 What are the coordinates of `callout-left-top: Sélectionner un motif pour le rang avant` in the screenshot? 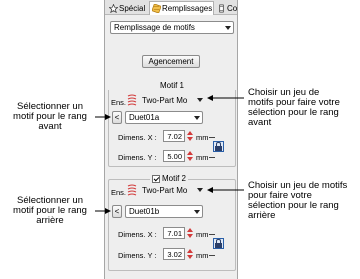 It's located at (50, 116).